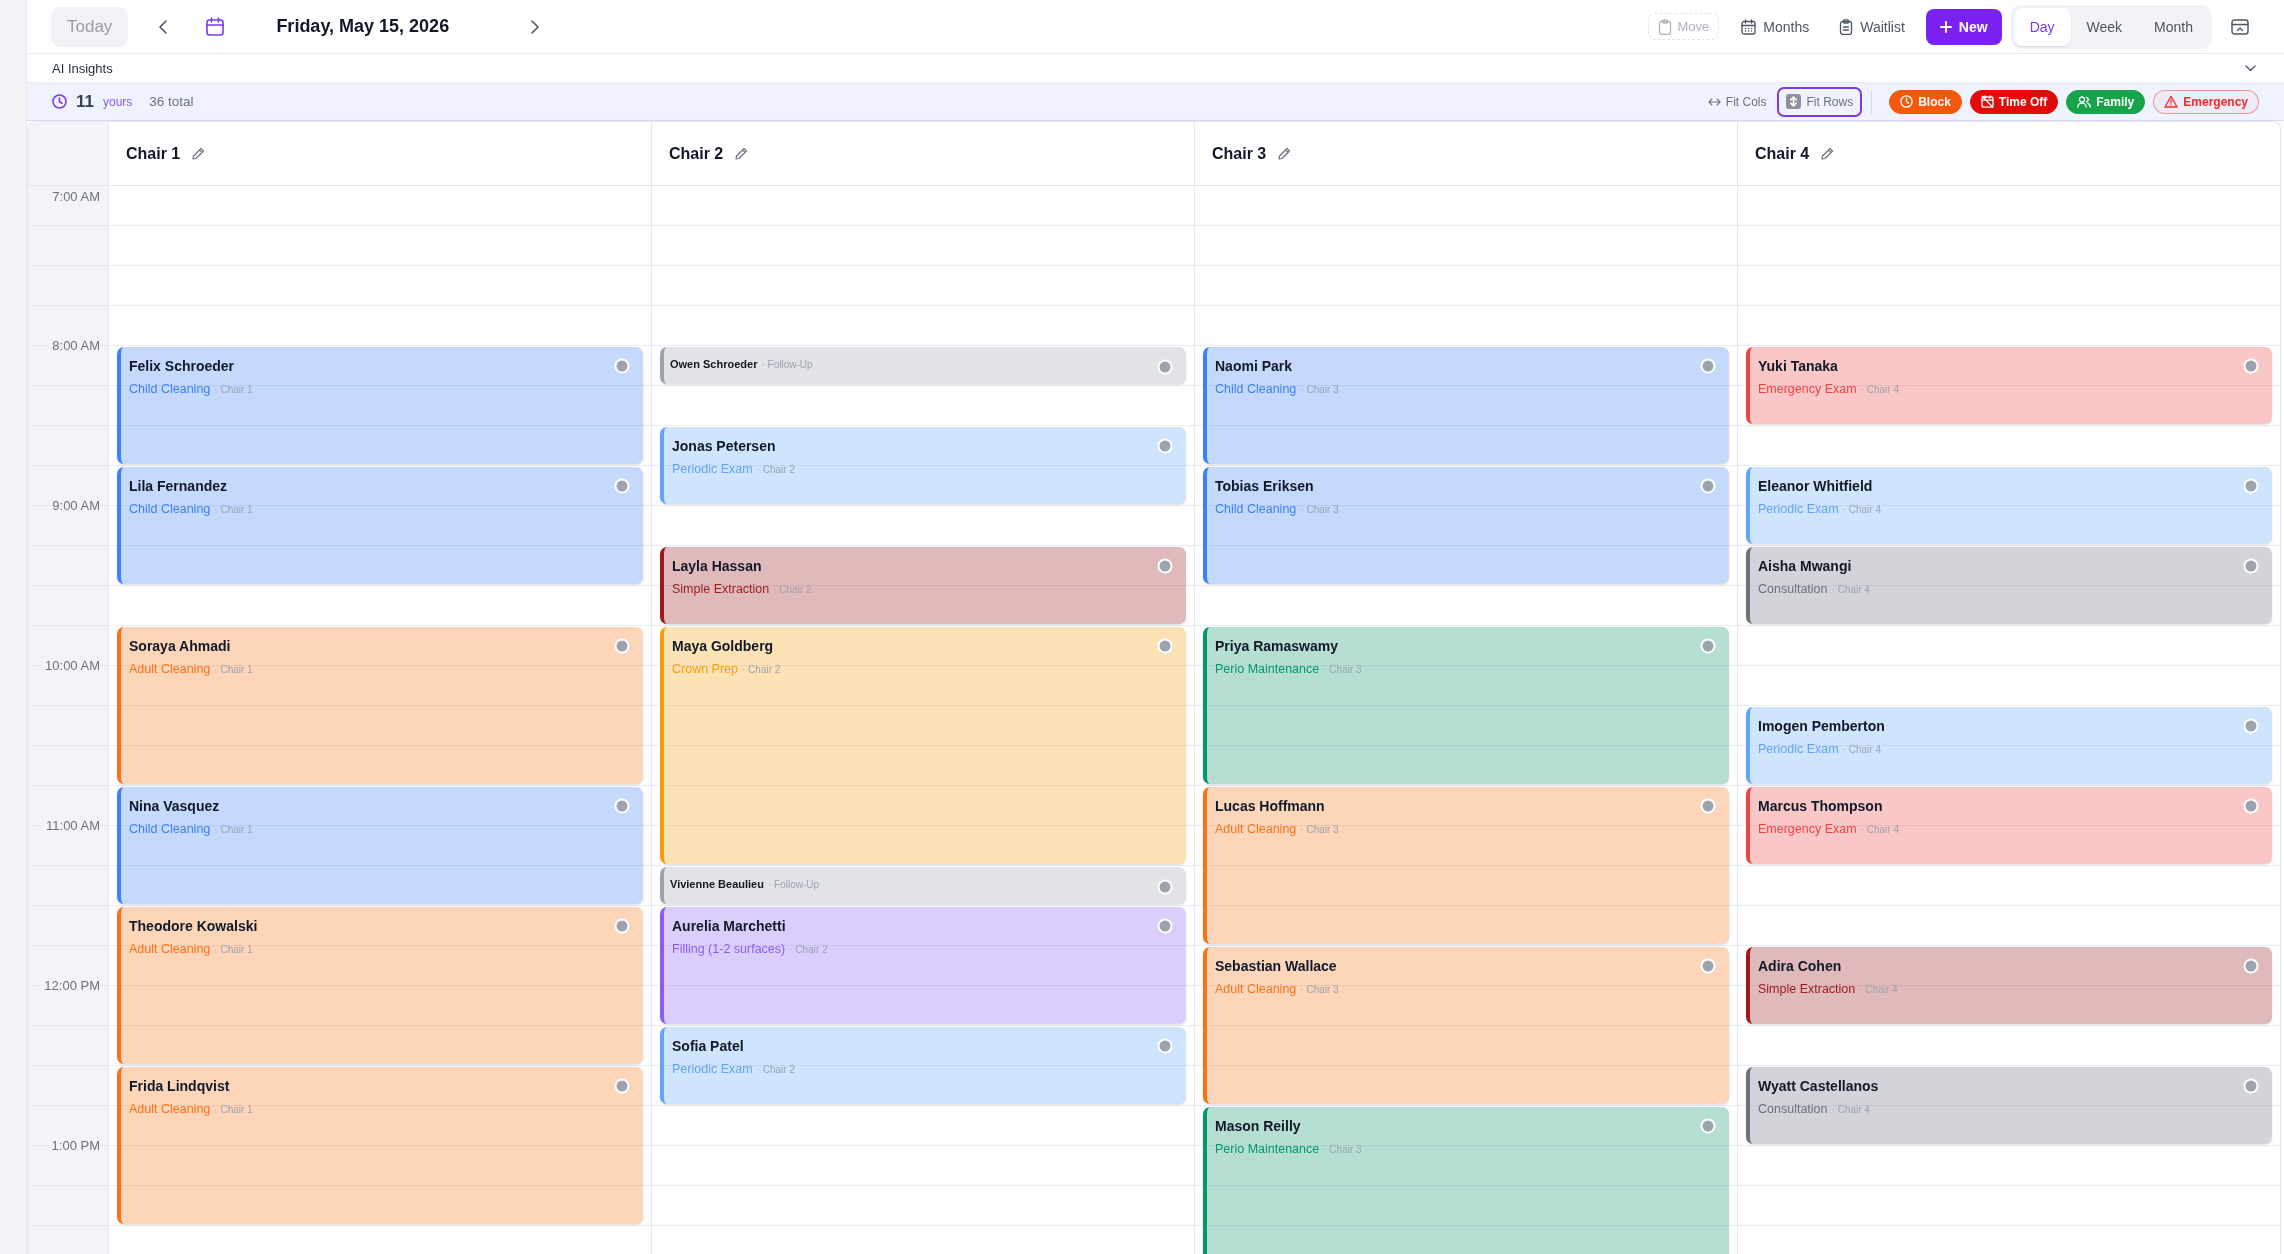  What do you see at coordinates (1798, 366) in the screenshot?
I see `patient-name: Yuki Tanaka` at bounding box center [1798, 366].